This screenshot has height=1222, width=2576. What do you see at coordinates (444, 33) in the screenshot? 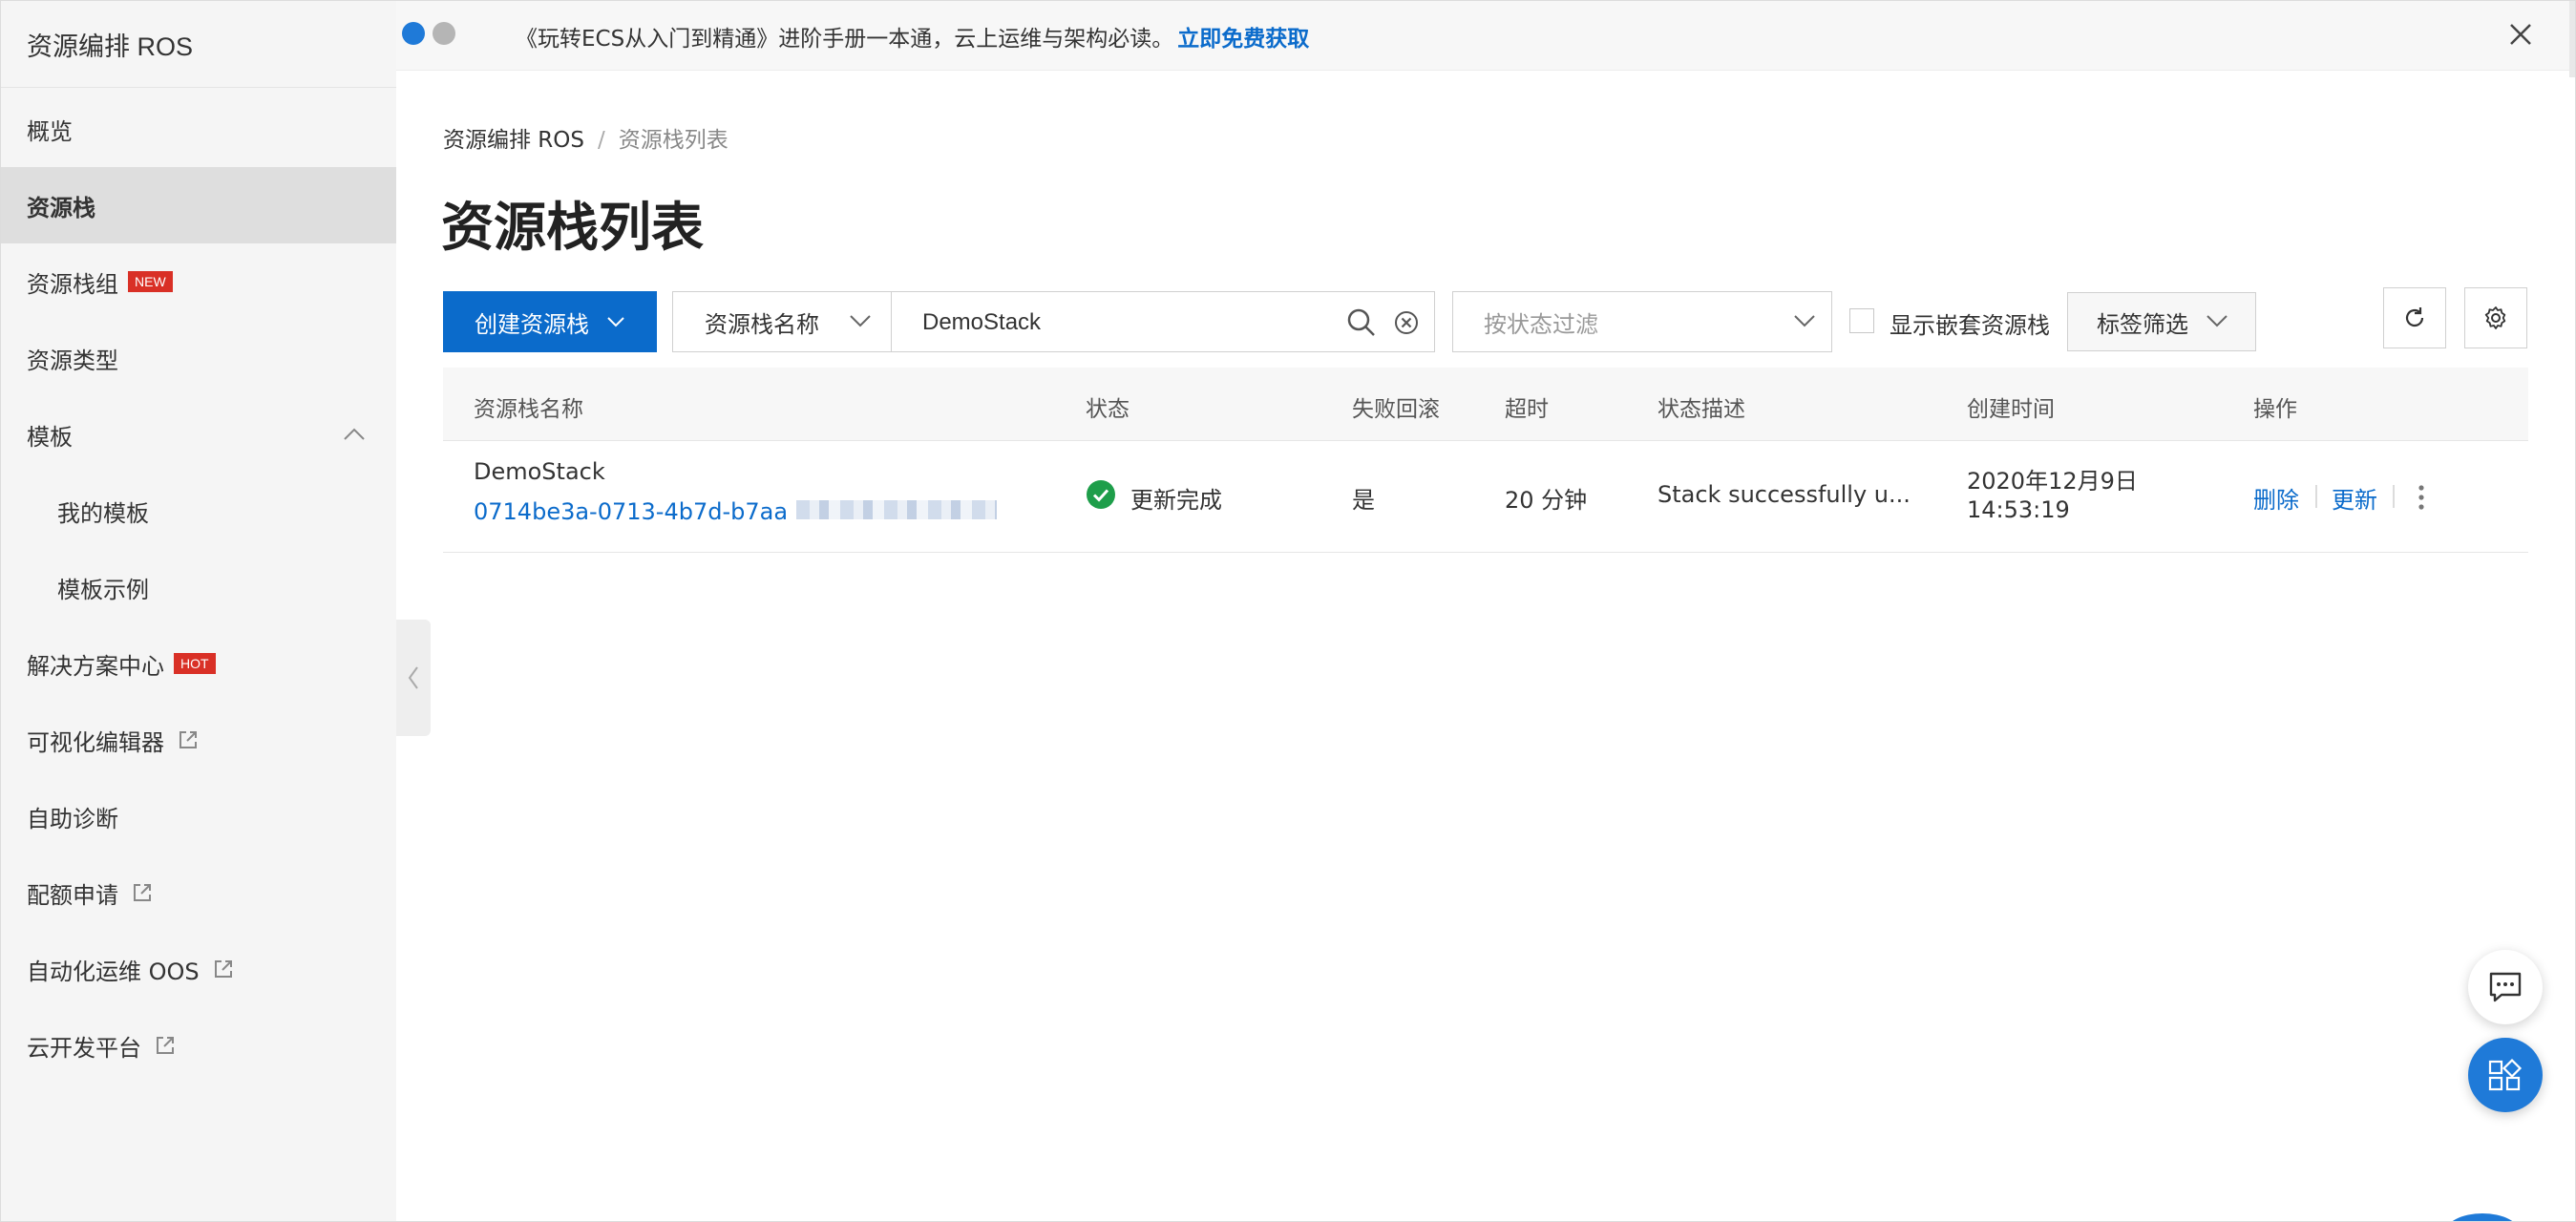
I see `carousel-dot` at bounding box center [444, 33].